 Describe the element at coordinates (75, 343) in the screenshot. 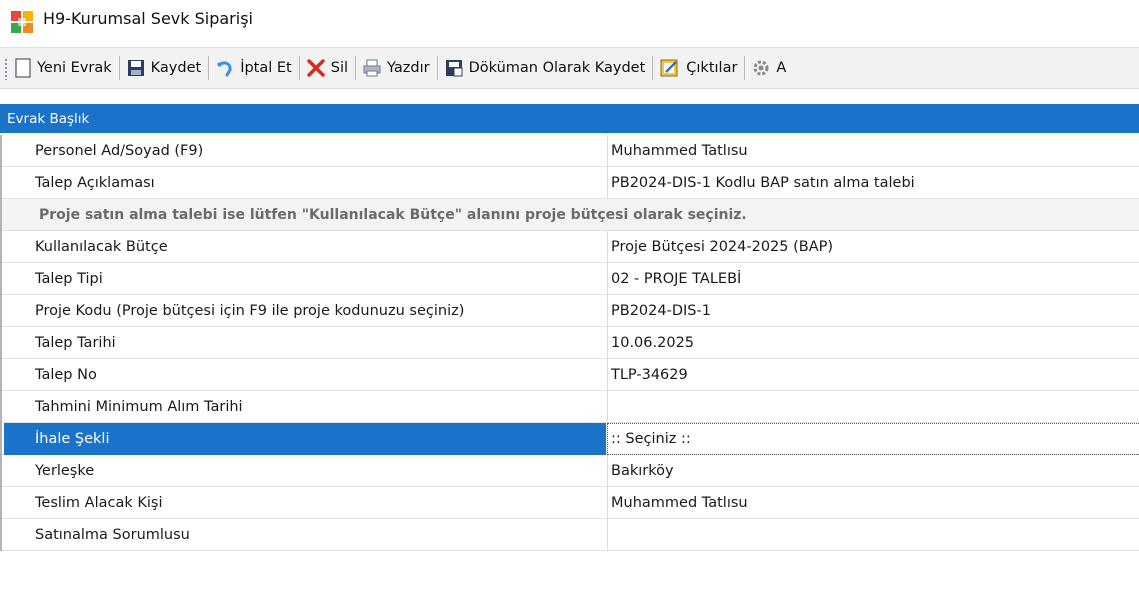

I see `field-label: Talep Tarihi` at that location.